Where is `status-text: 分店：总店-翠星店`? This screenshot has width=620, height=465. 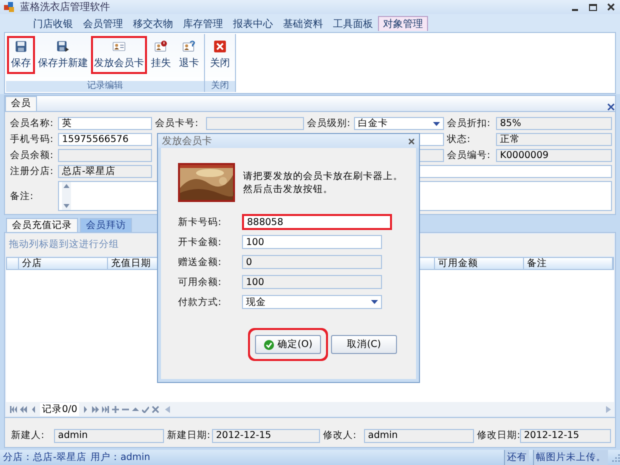 status-text: 分店：总店-翠星店 is located at coordinates (44, 457).